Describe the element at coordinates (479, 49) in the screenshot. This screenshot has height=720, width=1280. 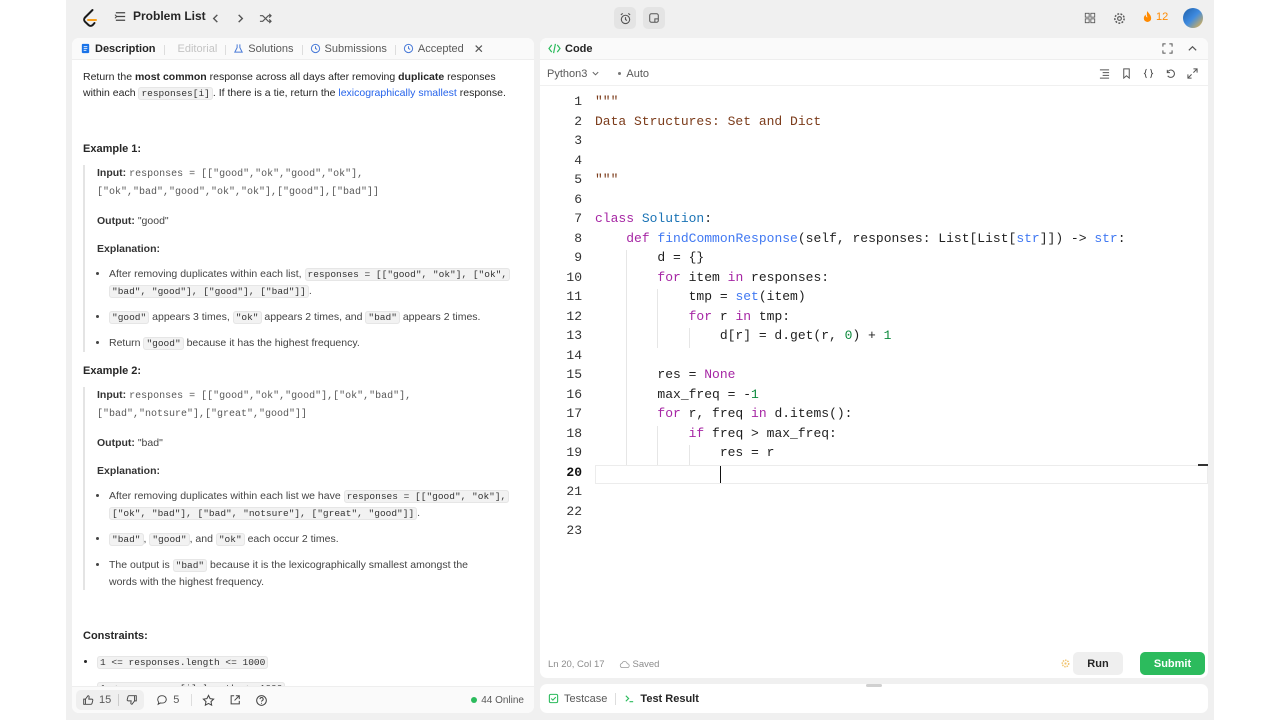
I see `close-tab-icon: ✕` at that location.